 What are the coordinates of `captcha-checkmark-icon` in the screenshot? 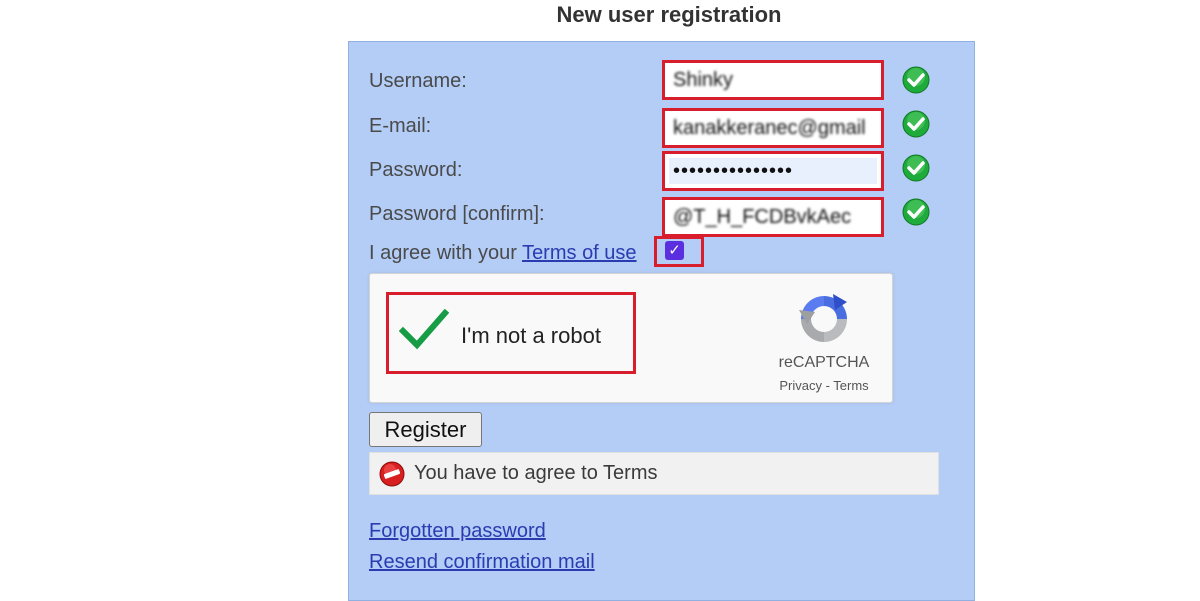 It's located at (424, 329).